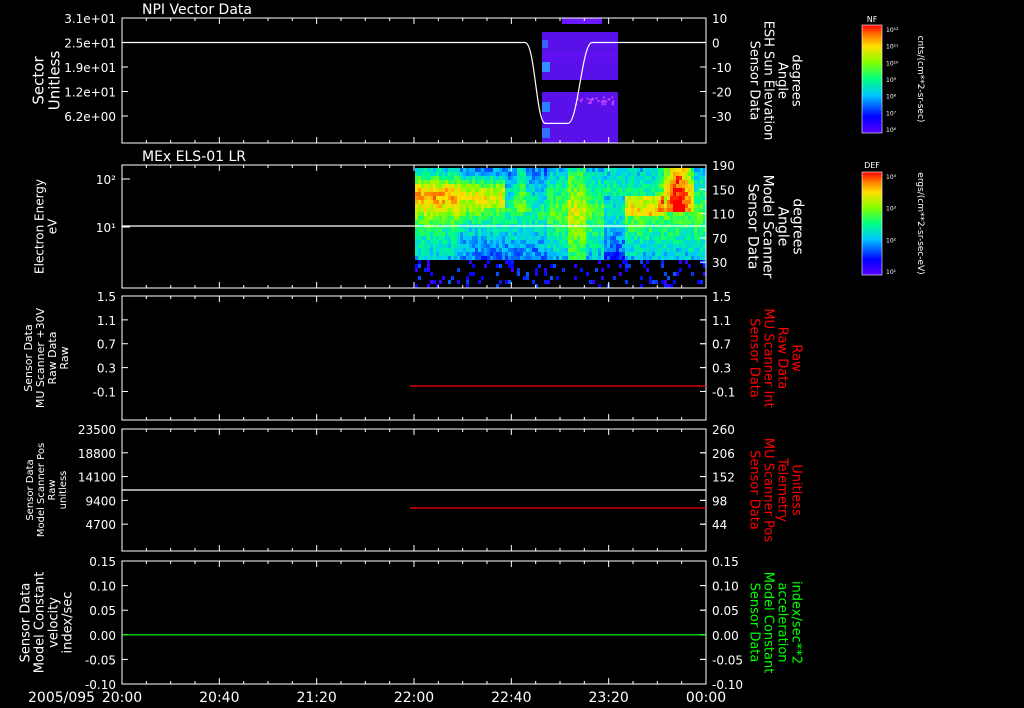  I want to click on y-tick-label: 10², so click(106, 180).